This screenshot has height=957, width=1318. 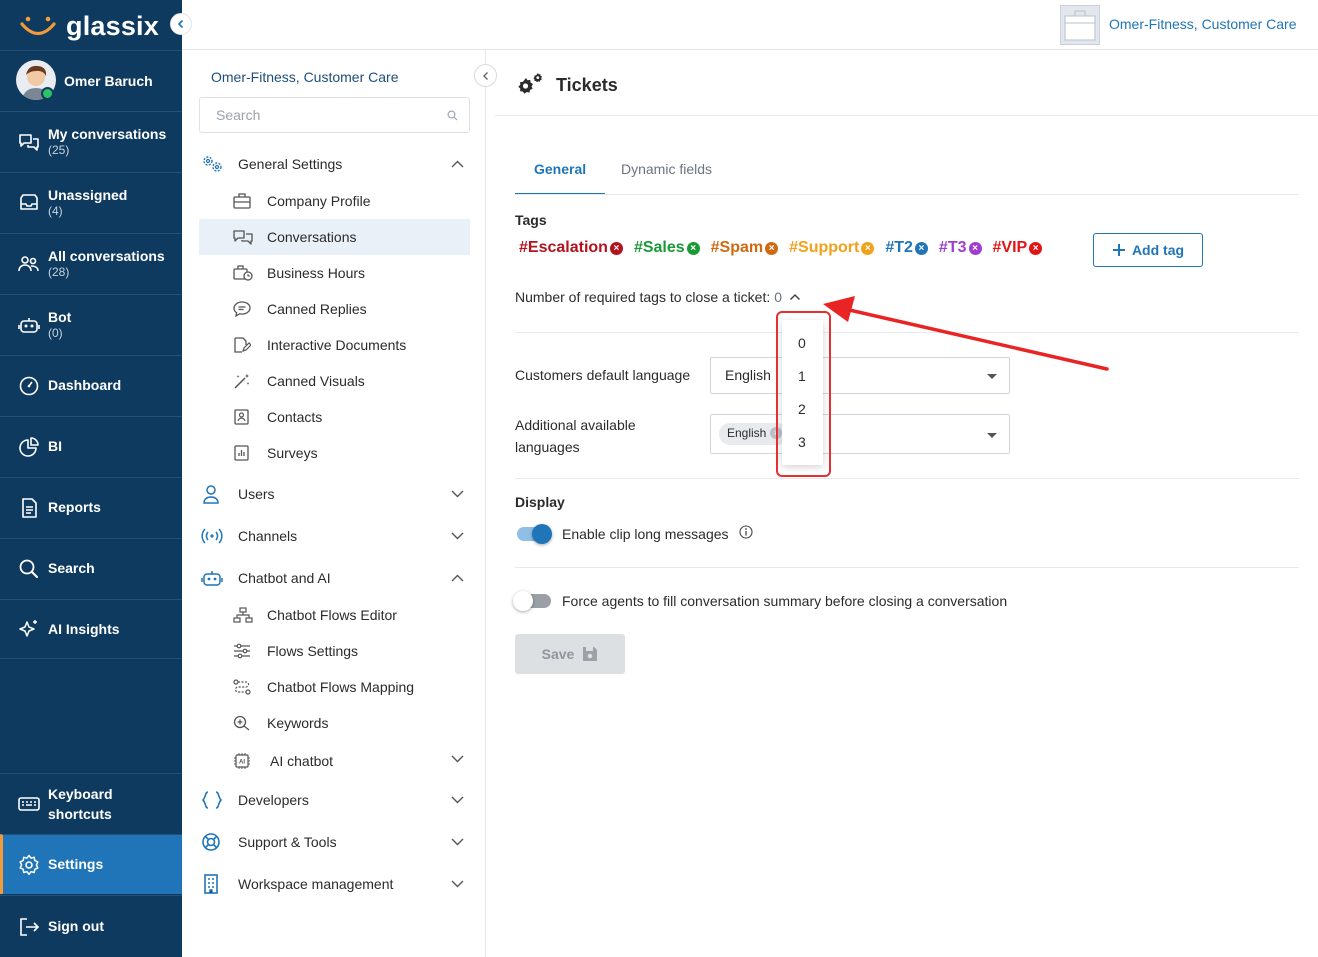 I want to click on sub-label: Flows Settings, so click(x=313, y=651).